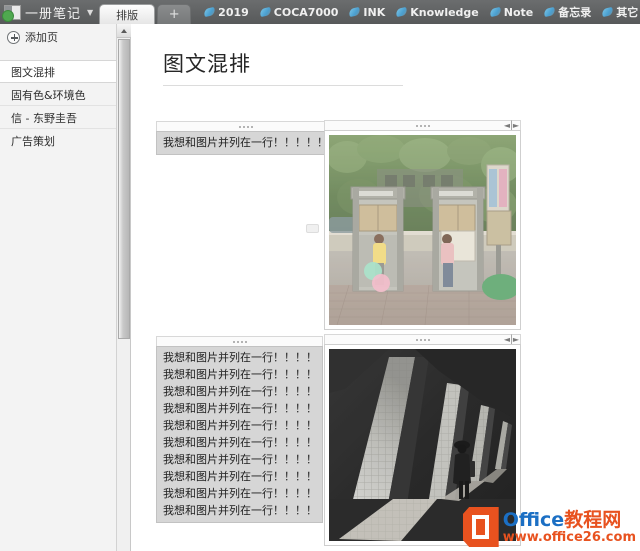 This screenshot has height=551, width=640. What do you see at coordinates (44, 118) in the screenshot?
I see `page-item-label: 信 - 东野圭吾` at bounding box center [44, 118].